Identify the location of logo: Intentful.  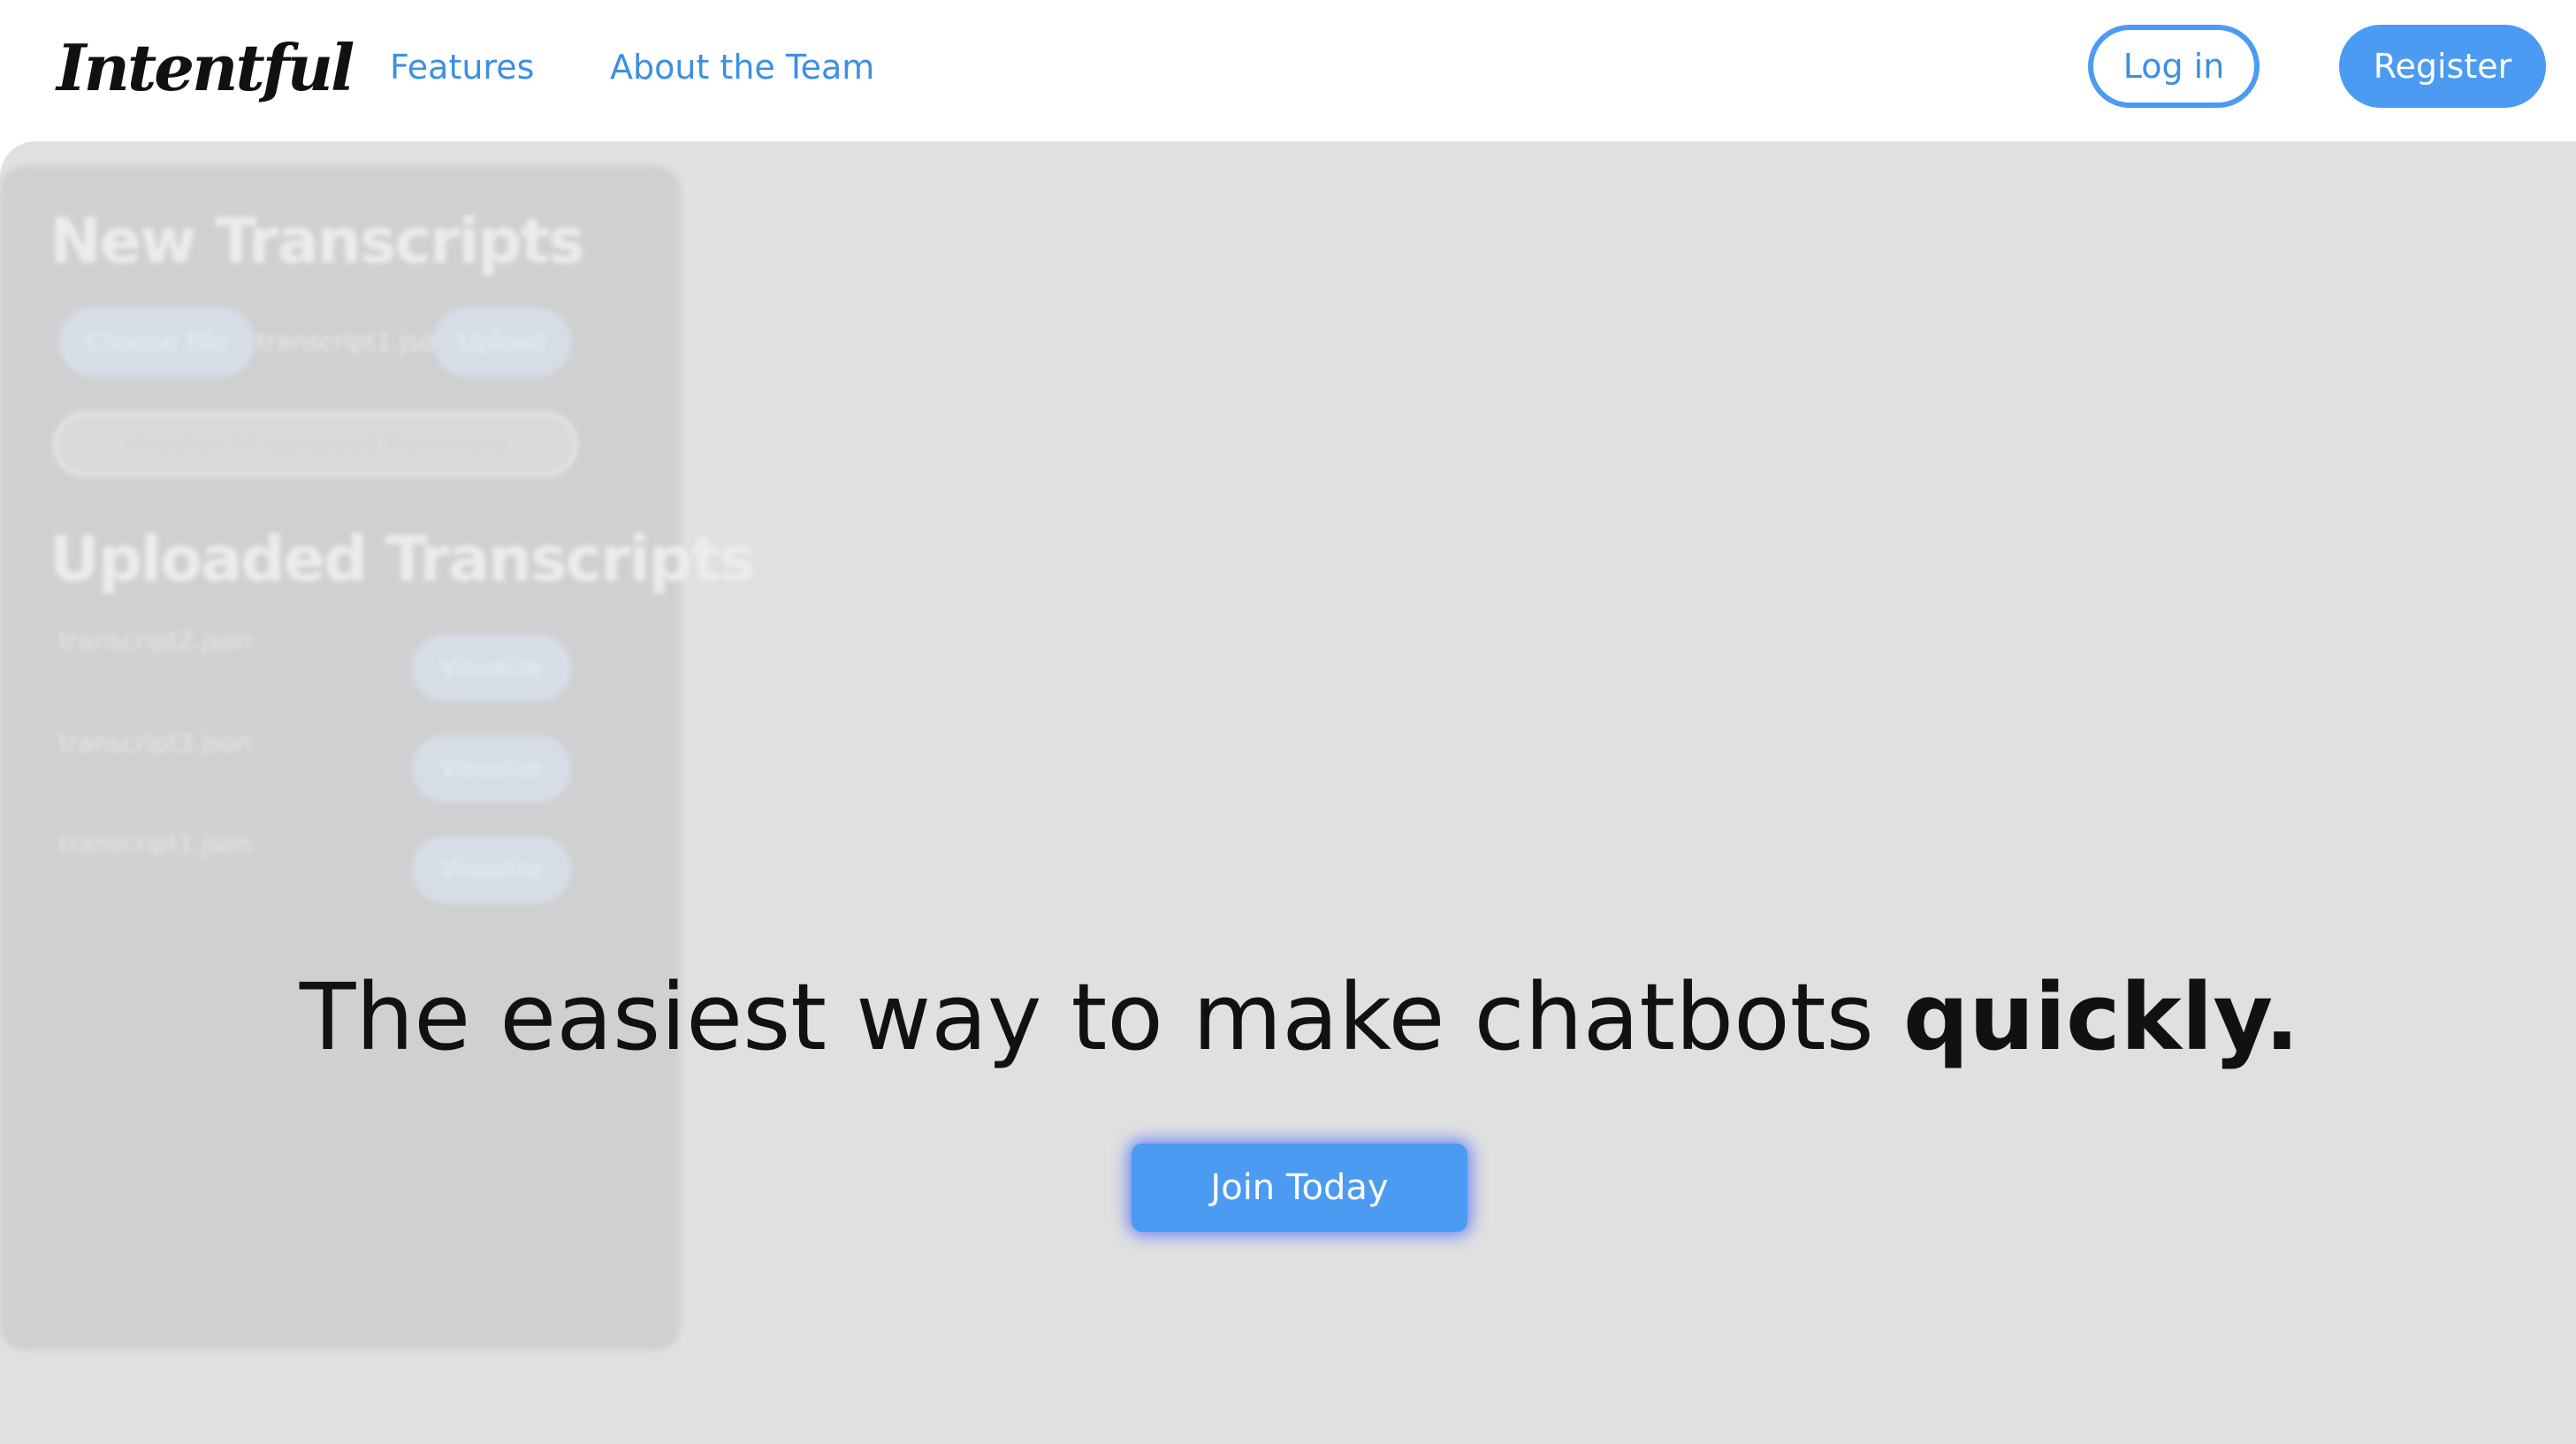
(205, 68).